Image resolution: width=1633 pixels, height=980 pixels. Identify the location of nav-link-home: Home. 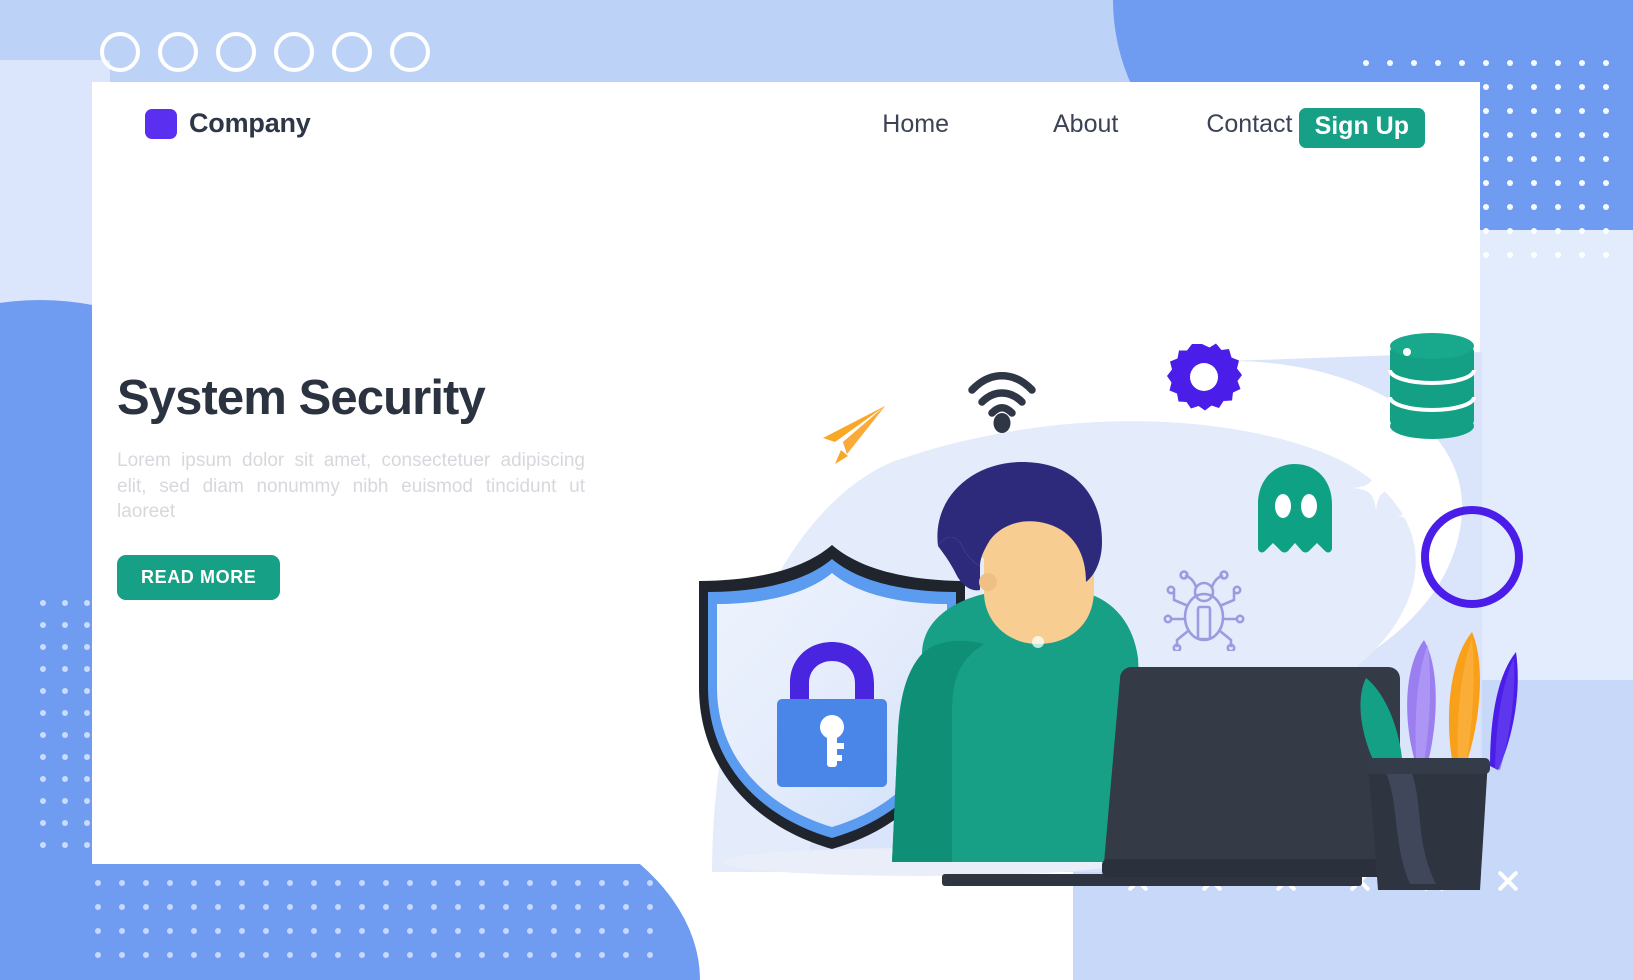
(915, 124).